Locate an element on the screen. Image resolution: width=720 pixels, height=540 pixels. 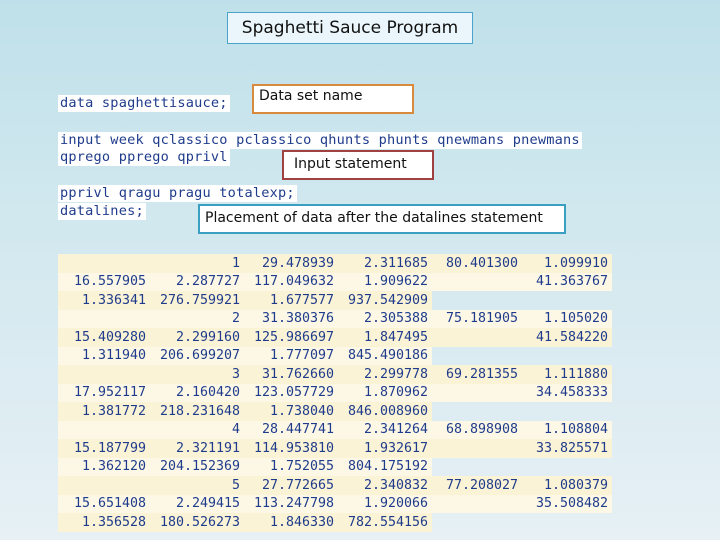
table-cell: 114.953810 is located at coordinates (291, 448).